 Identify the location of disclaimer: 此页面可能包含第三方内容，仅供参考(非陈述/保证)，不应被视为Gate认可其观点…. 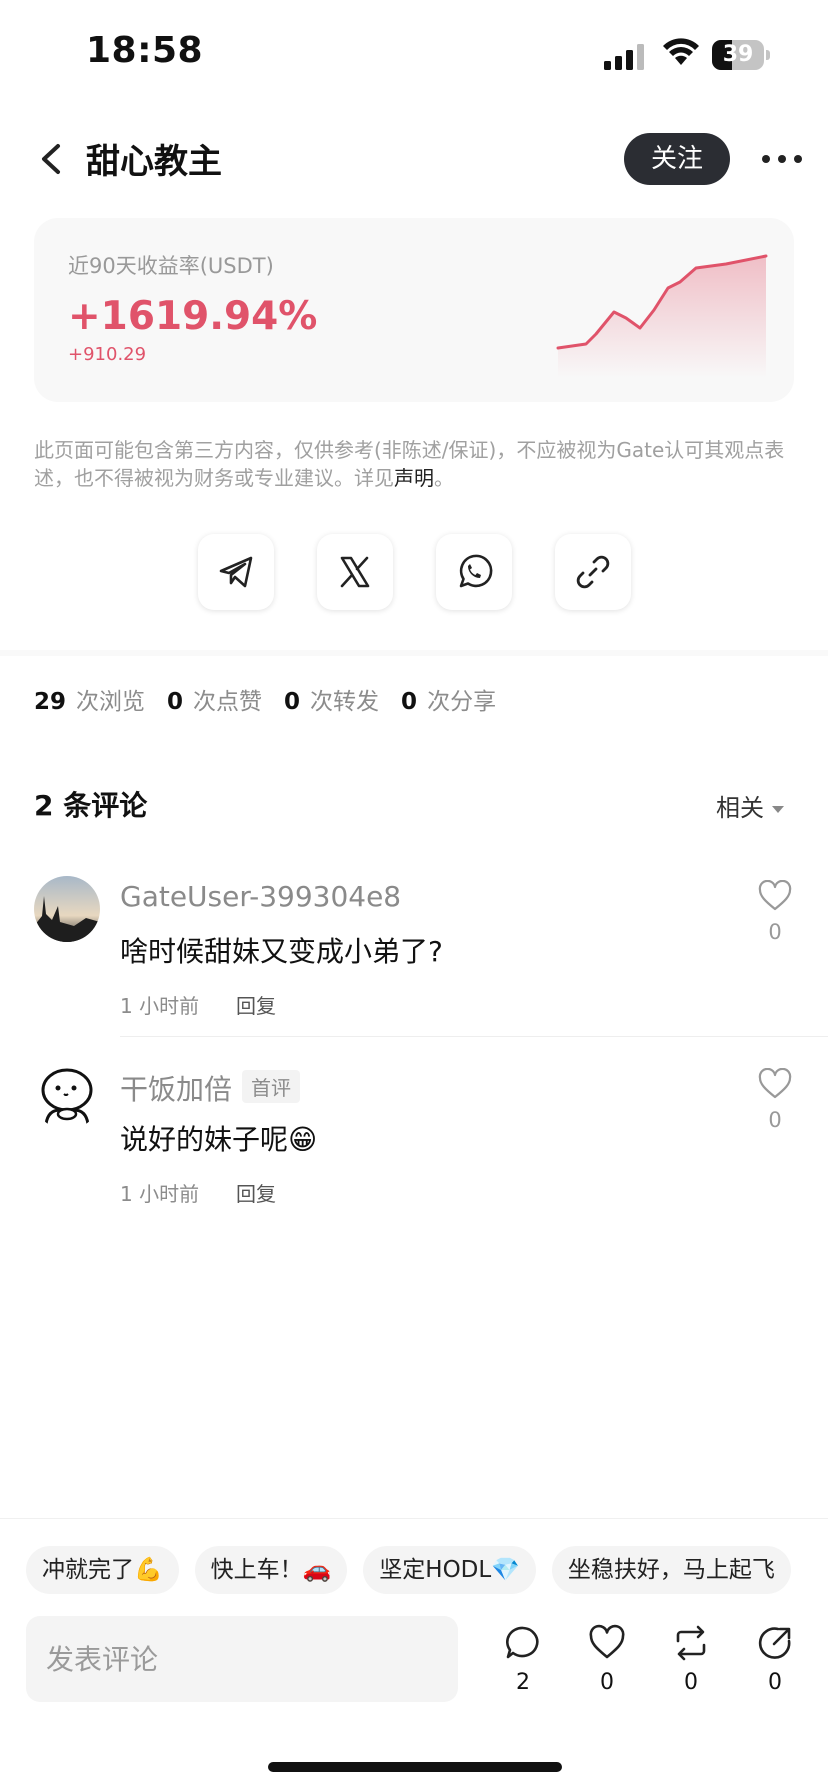
(414, 464).